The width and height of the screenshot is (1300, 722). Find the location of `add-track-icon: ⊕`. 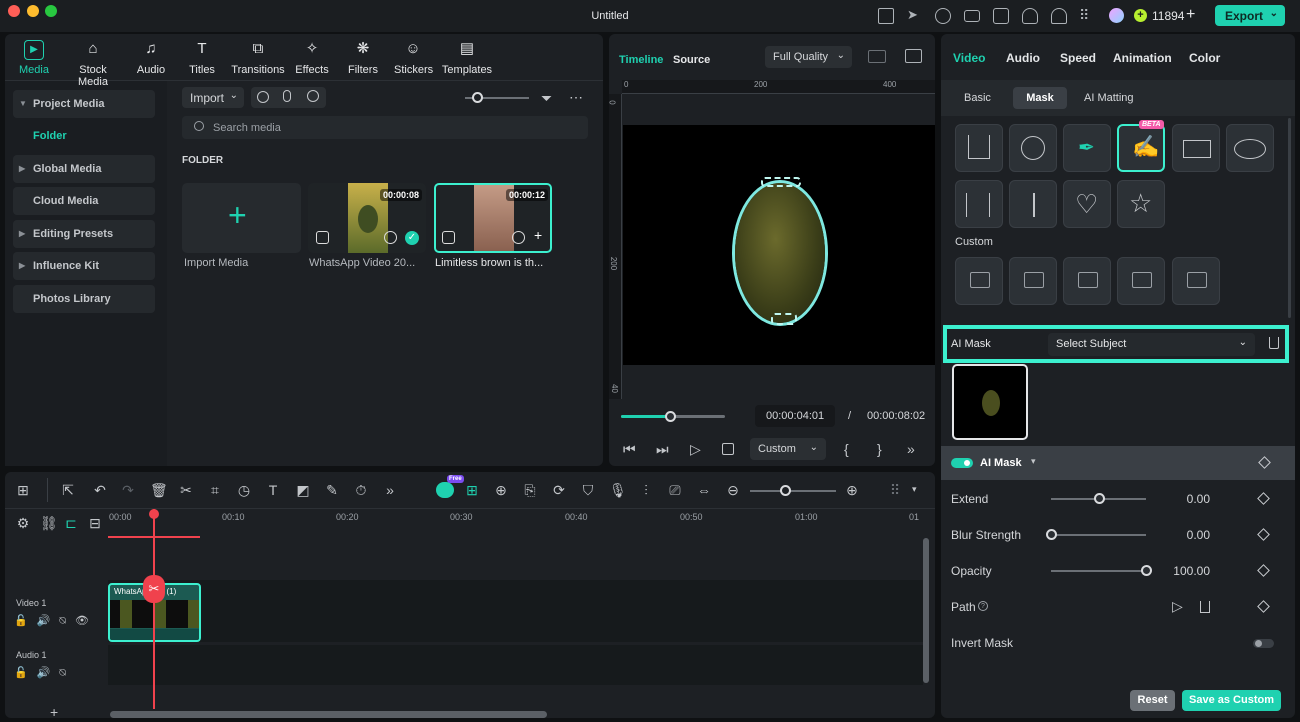

add-track-icon: ⊕ is located at coordinates (501, 490).